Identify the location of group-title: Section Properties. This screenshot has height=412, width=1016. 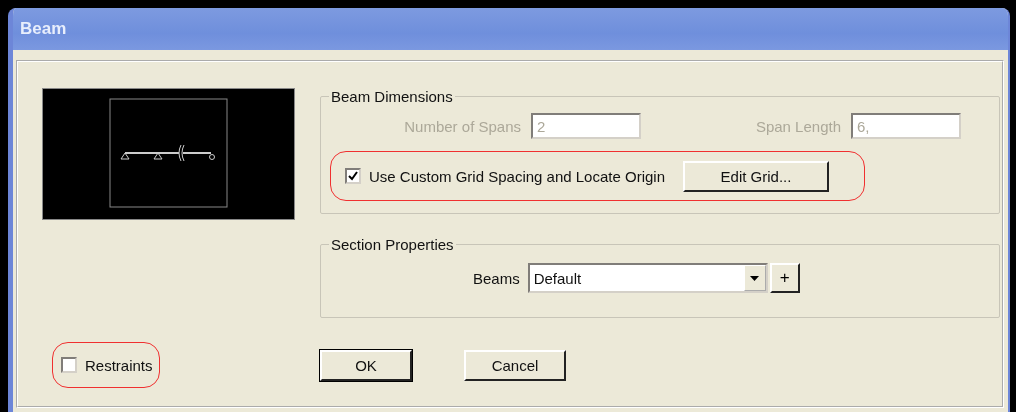
(392, 244).